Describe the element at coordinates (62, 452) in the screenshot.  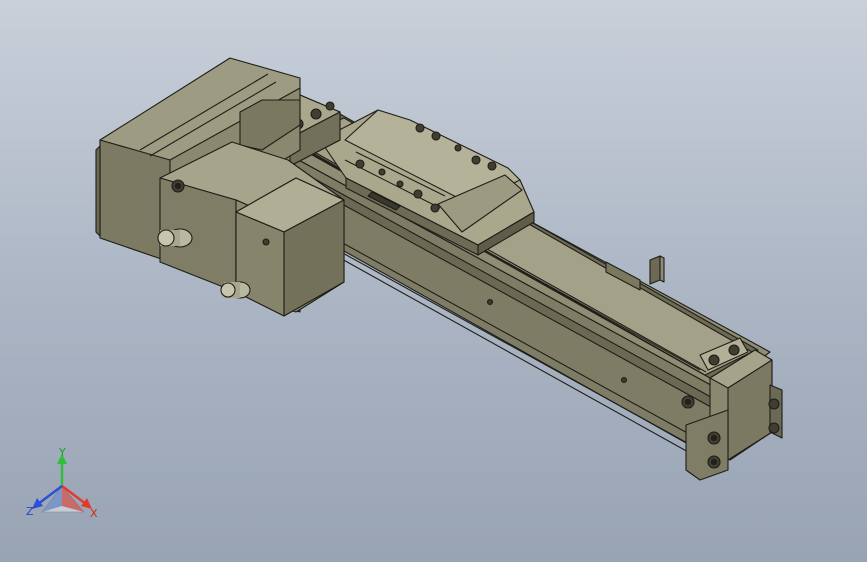
I see `y-axis-label: Y` at that location.